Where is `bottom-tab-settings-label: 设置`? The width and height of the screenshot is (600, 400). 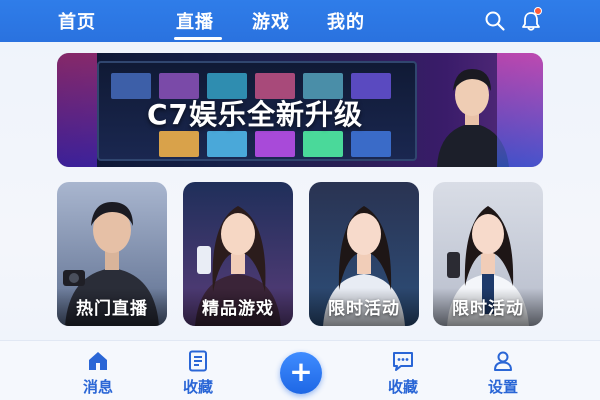
bottom-tab-settings-label: 设置 is located at coordinates (502, 387).